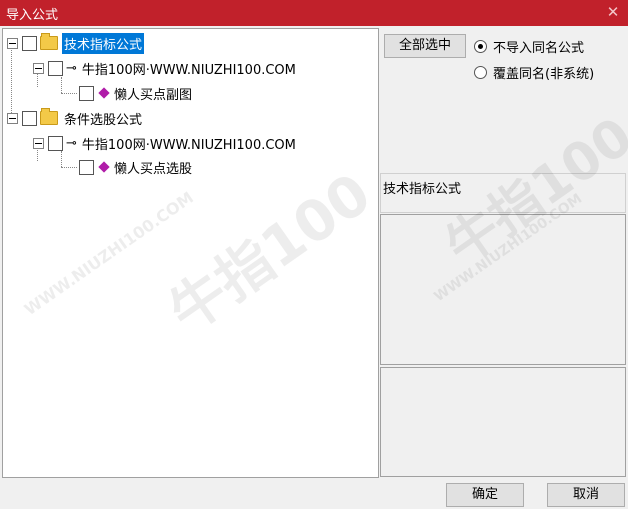 This screenshot has width=628, height=509. I want to click on tree-item-label: 技术指标公式, so click(103, 43).